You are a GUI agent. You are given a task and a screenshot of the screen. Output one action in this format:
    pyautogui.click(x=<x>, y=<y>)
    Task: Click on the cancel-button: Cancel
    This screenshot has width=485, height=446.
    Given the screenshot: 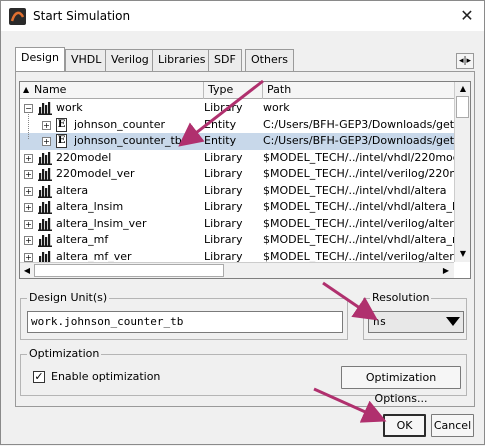 What is the action you would take?
    pyautogui.click(x=452, y=425)
    